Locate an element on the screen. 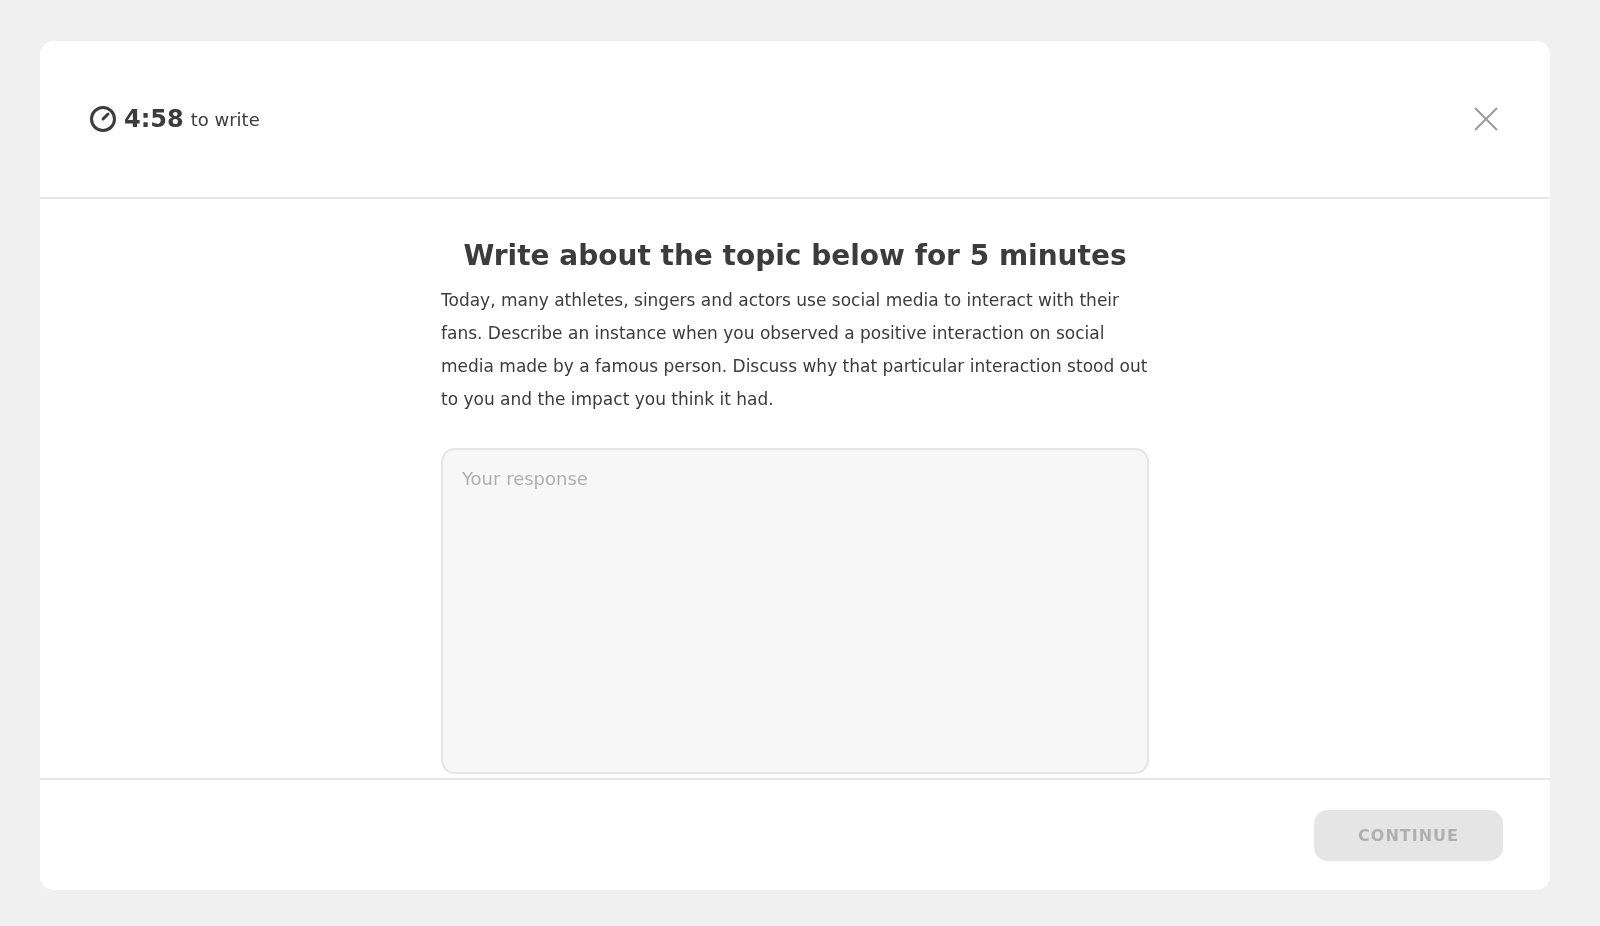 Image resolution: width=1600 pixels, height=926 pixels. timer-icon is located at coordinates (103, 119).